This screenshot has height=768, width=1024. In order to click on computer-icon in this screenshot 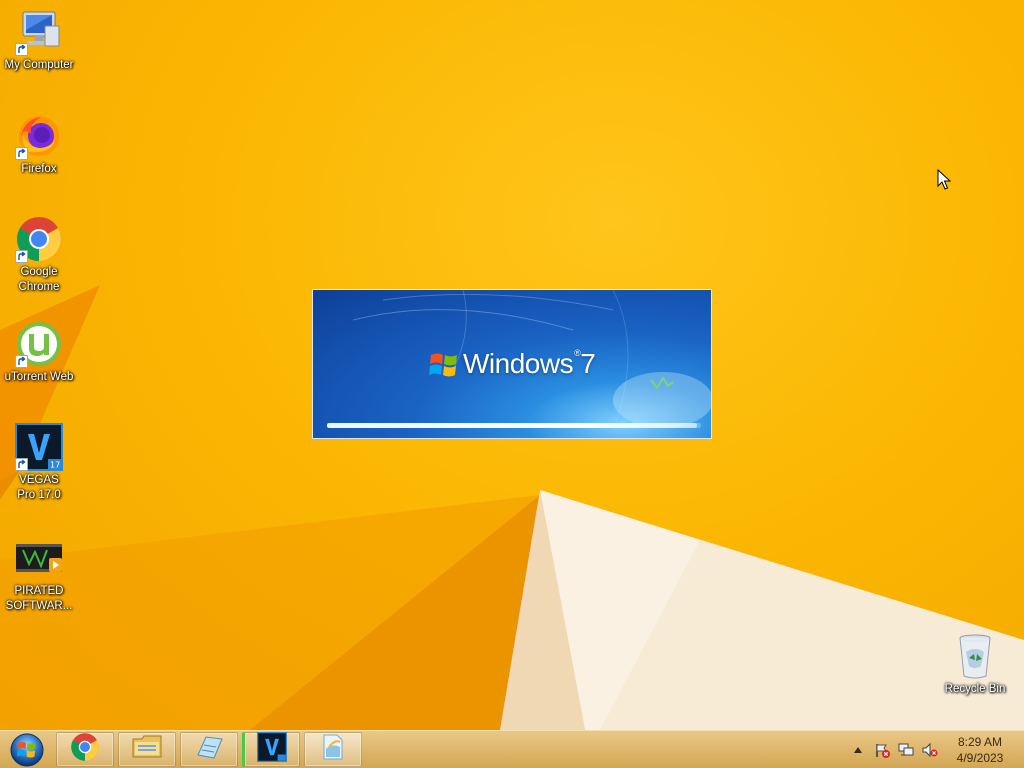, I will do `click(39, 32)`.